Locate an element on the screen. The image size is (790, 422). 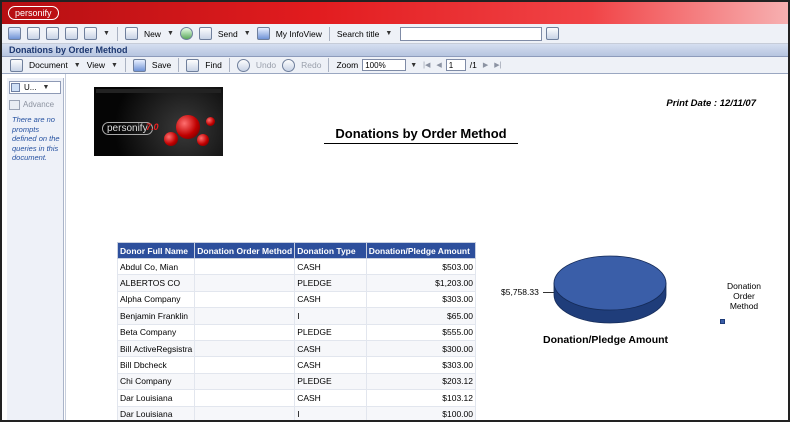
cell-name: Chi Company is located at coordinates (156, 381).